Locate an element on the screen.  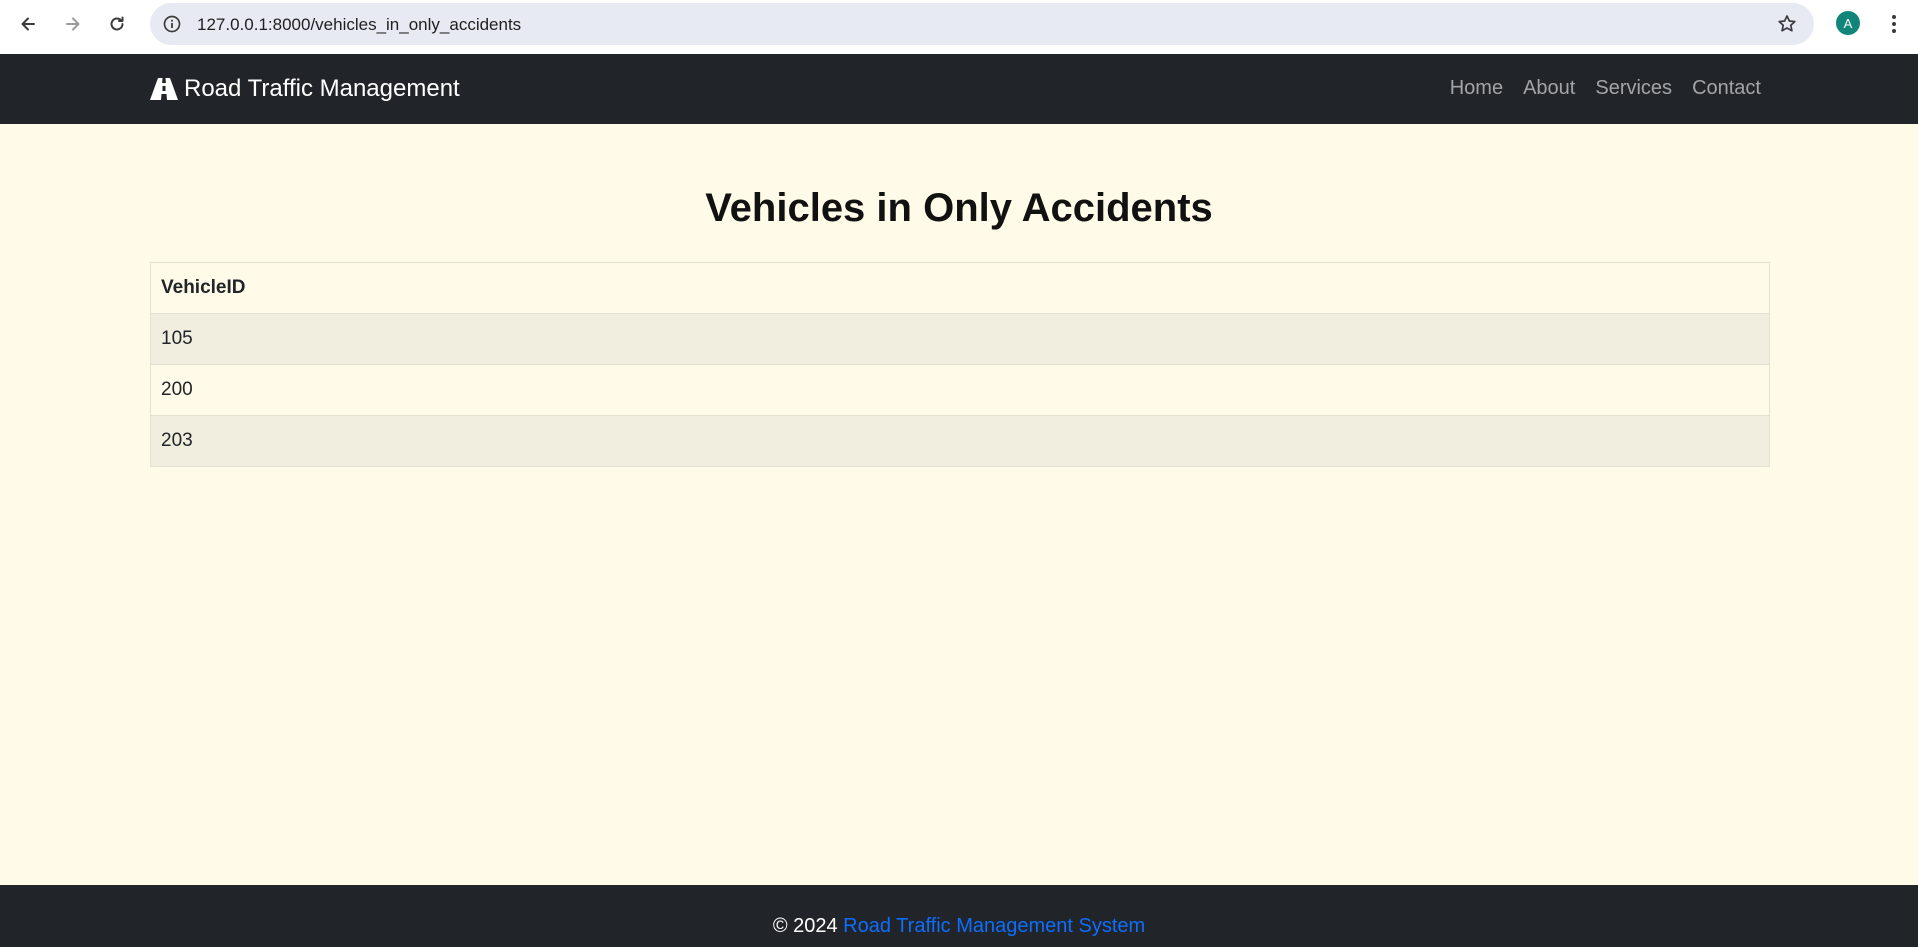
forward-button is located at coordinates (73, 24).